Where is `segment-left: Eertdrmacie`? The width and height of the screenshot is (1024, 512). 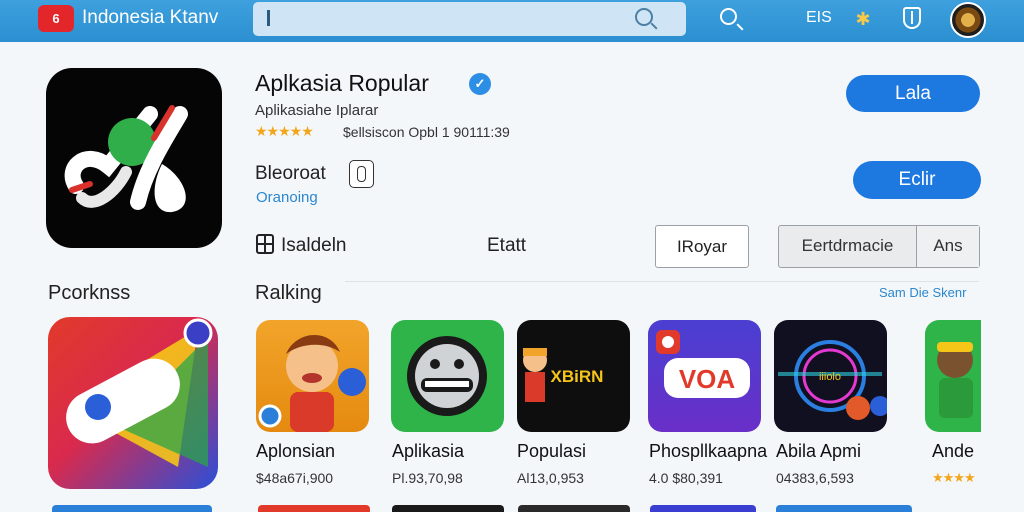 segment-left: Eertdrmacie is located at coordinates (848, 246).